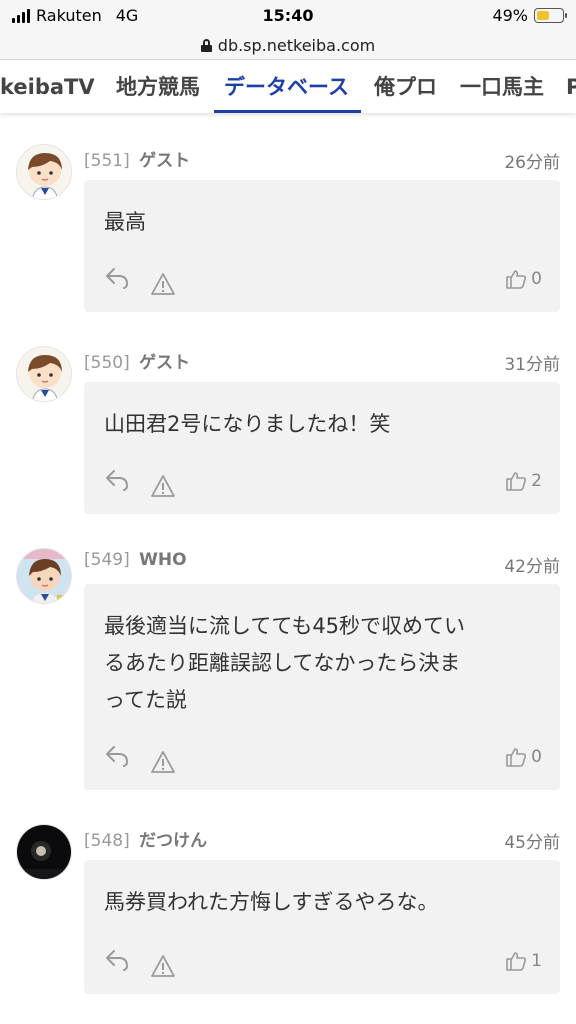  What do you see at coordinates (137, 158) in the screenshot?
I see `comment-meta: [551] ゲスト` at bounding box center [137, 158].